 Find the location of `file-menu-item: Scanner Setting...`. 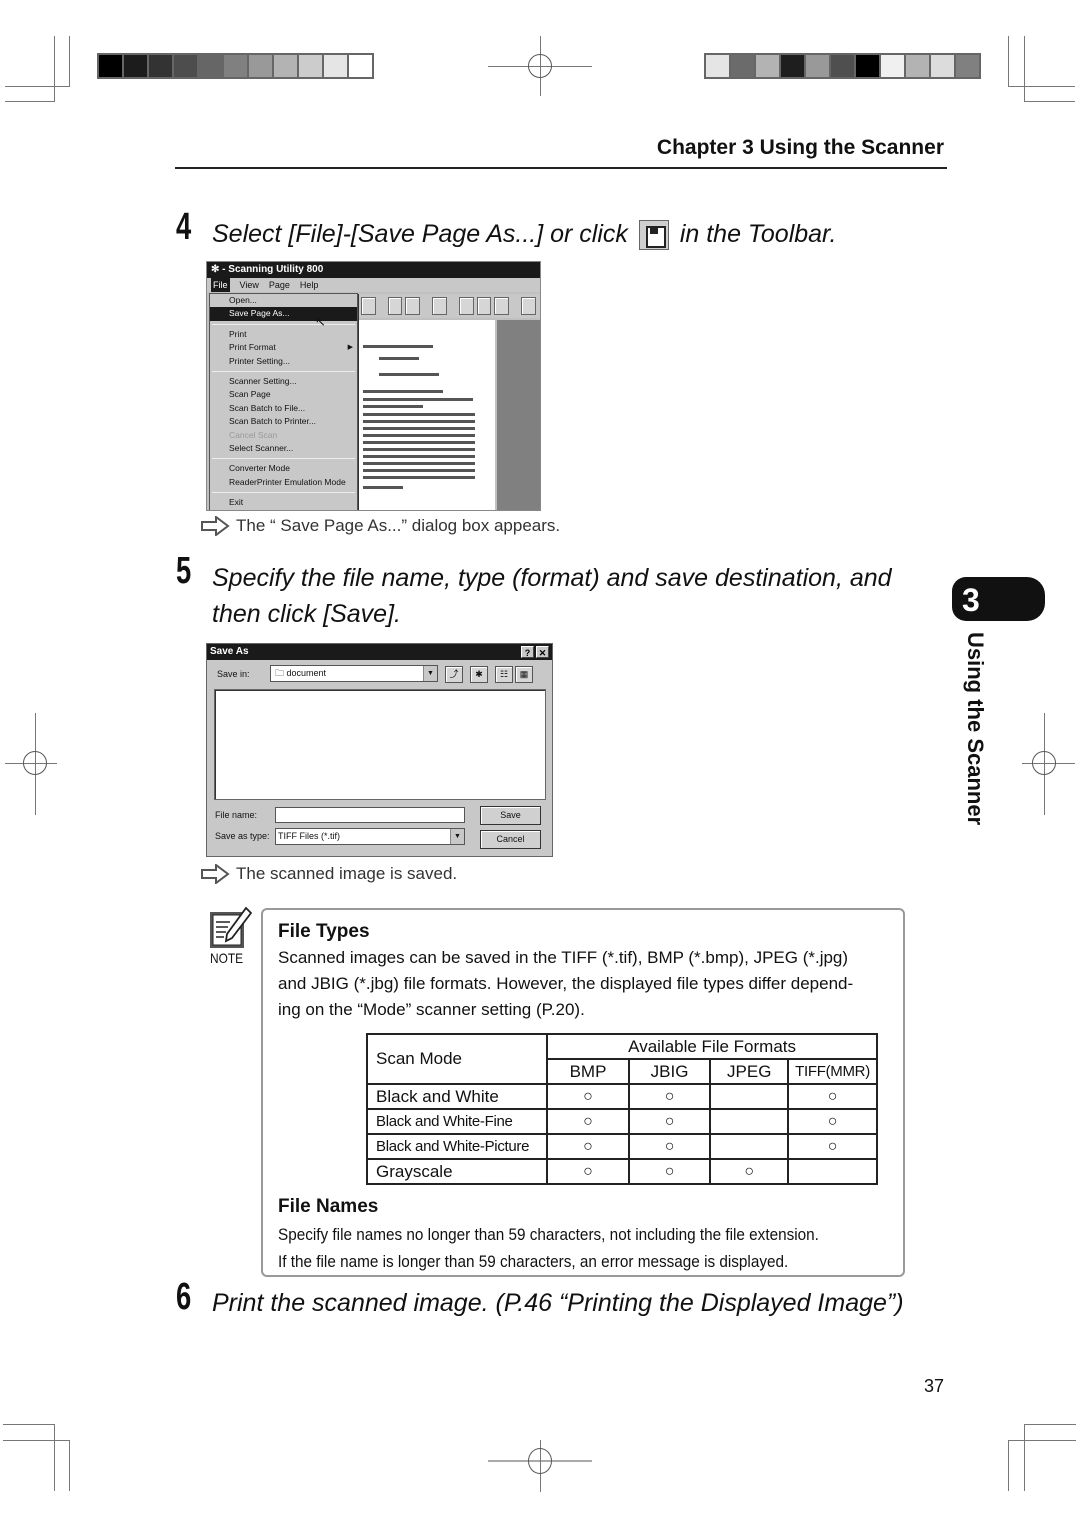

file-menu-item: Scanner Setting... is located at coordinates (283, 381).